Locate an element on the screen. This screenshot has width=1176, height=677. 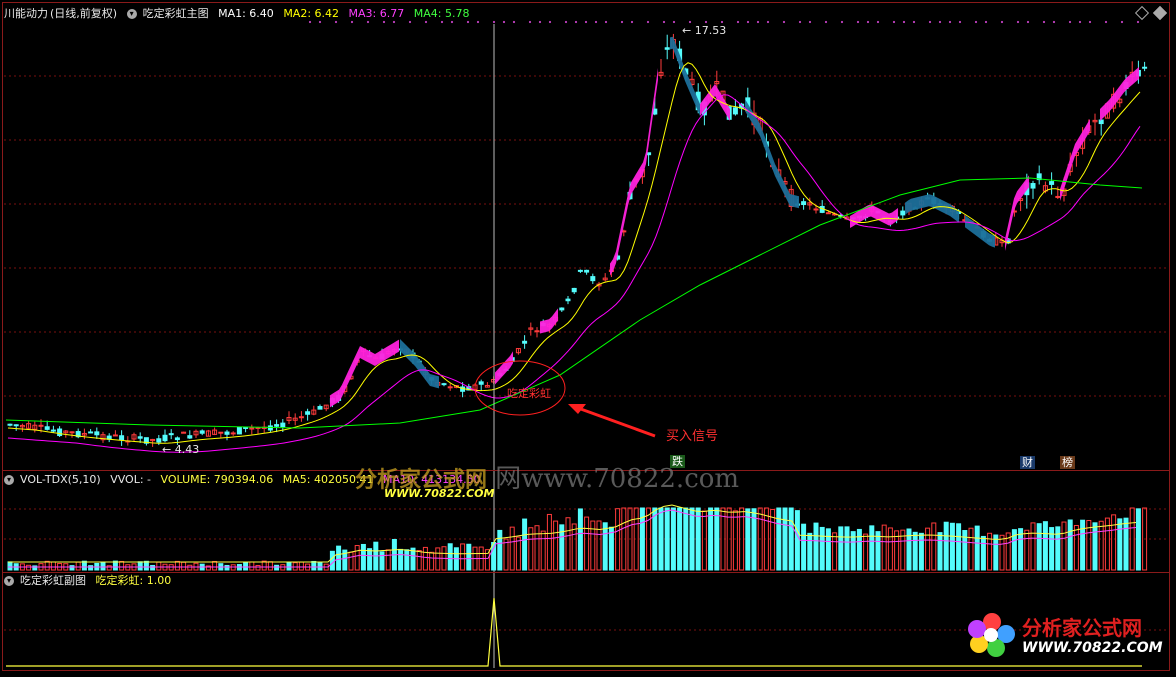
volume-menu-icon: ▾ is located at coordinates (9, 480).